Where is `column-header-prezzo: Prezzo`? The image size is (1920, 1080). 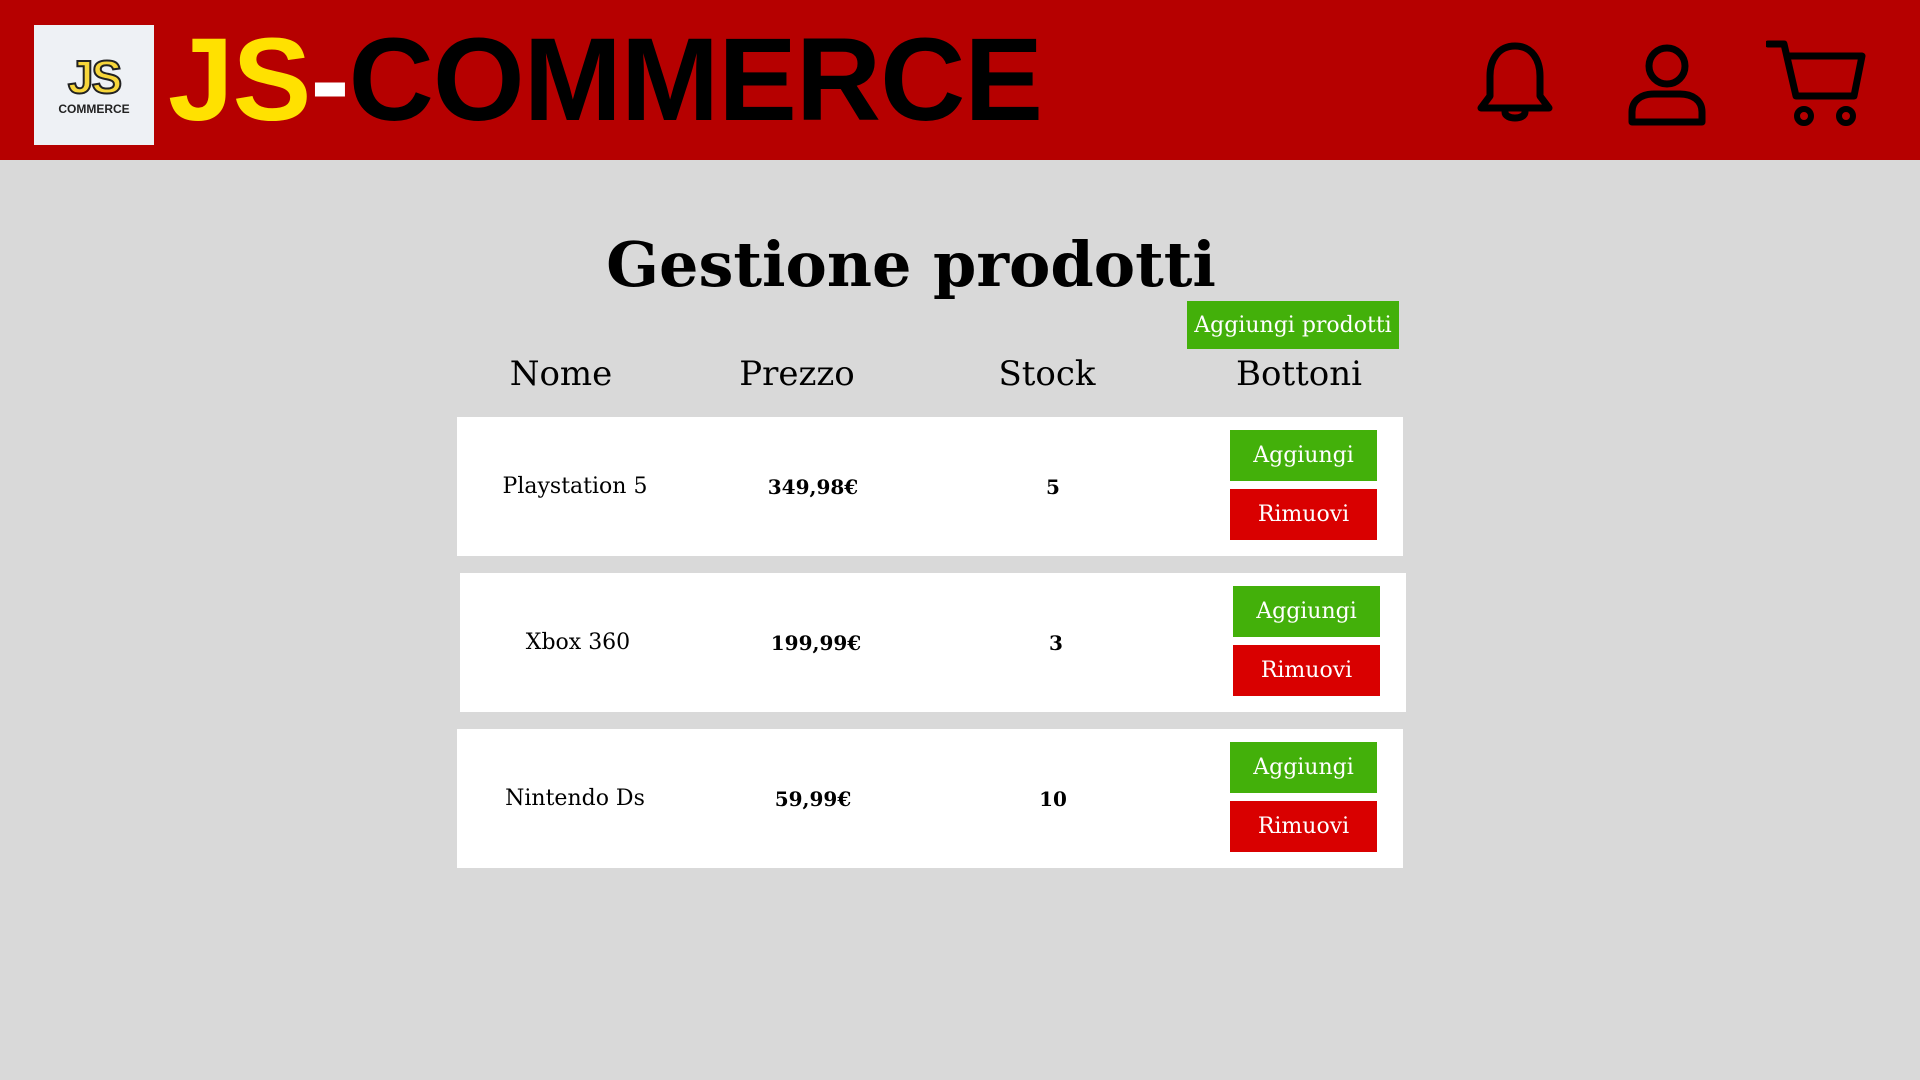 column-header-prezzo: Prezzo is located at coordinates (797, 374).